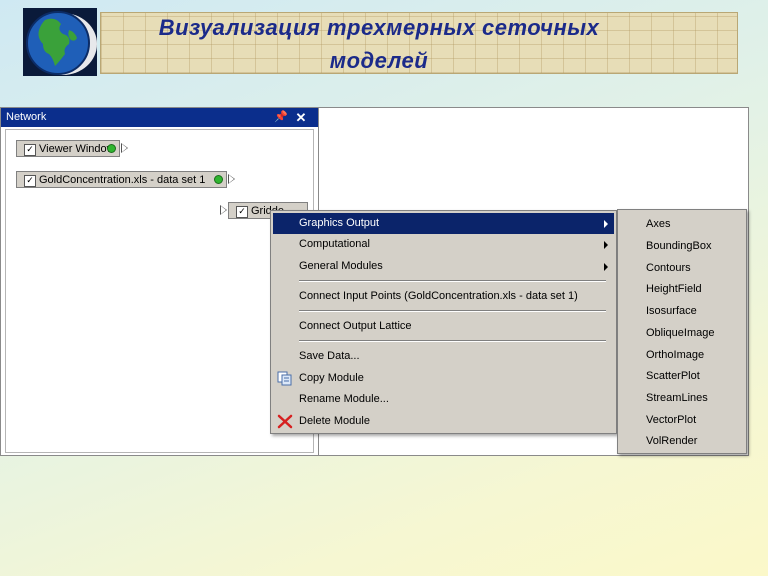 Image resolution: width=768 pixels, height=576 pixels. I want to click on submenu-item-obliqueimage: ObliqueImage, so click(682, 333).